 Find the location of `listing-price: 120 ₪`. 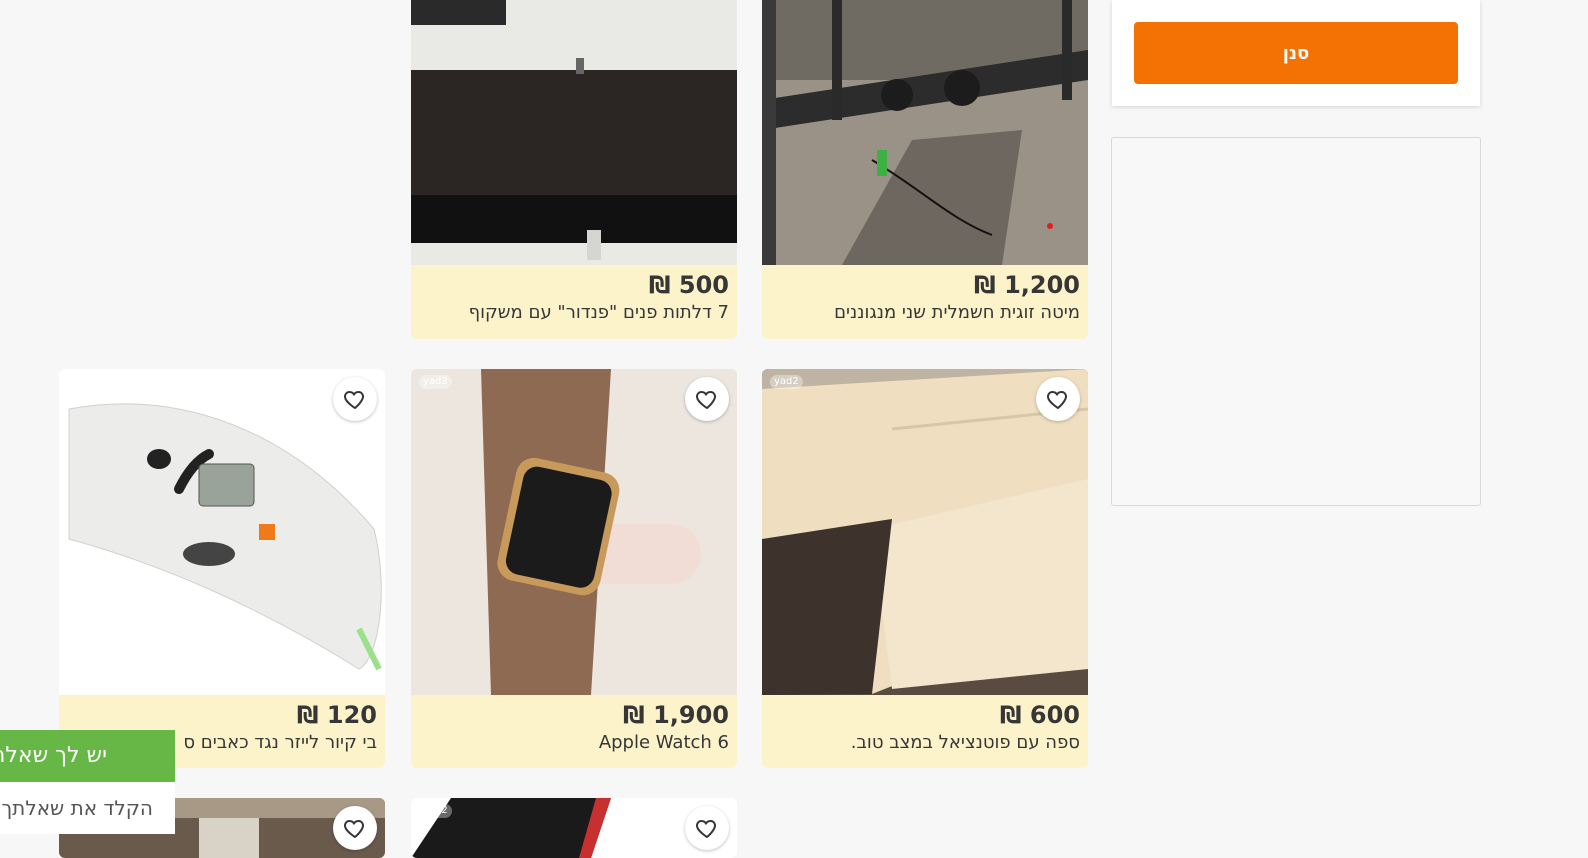

listing-price: 120 ₪ is located at coordinates (336, 715).